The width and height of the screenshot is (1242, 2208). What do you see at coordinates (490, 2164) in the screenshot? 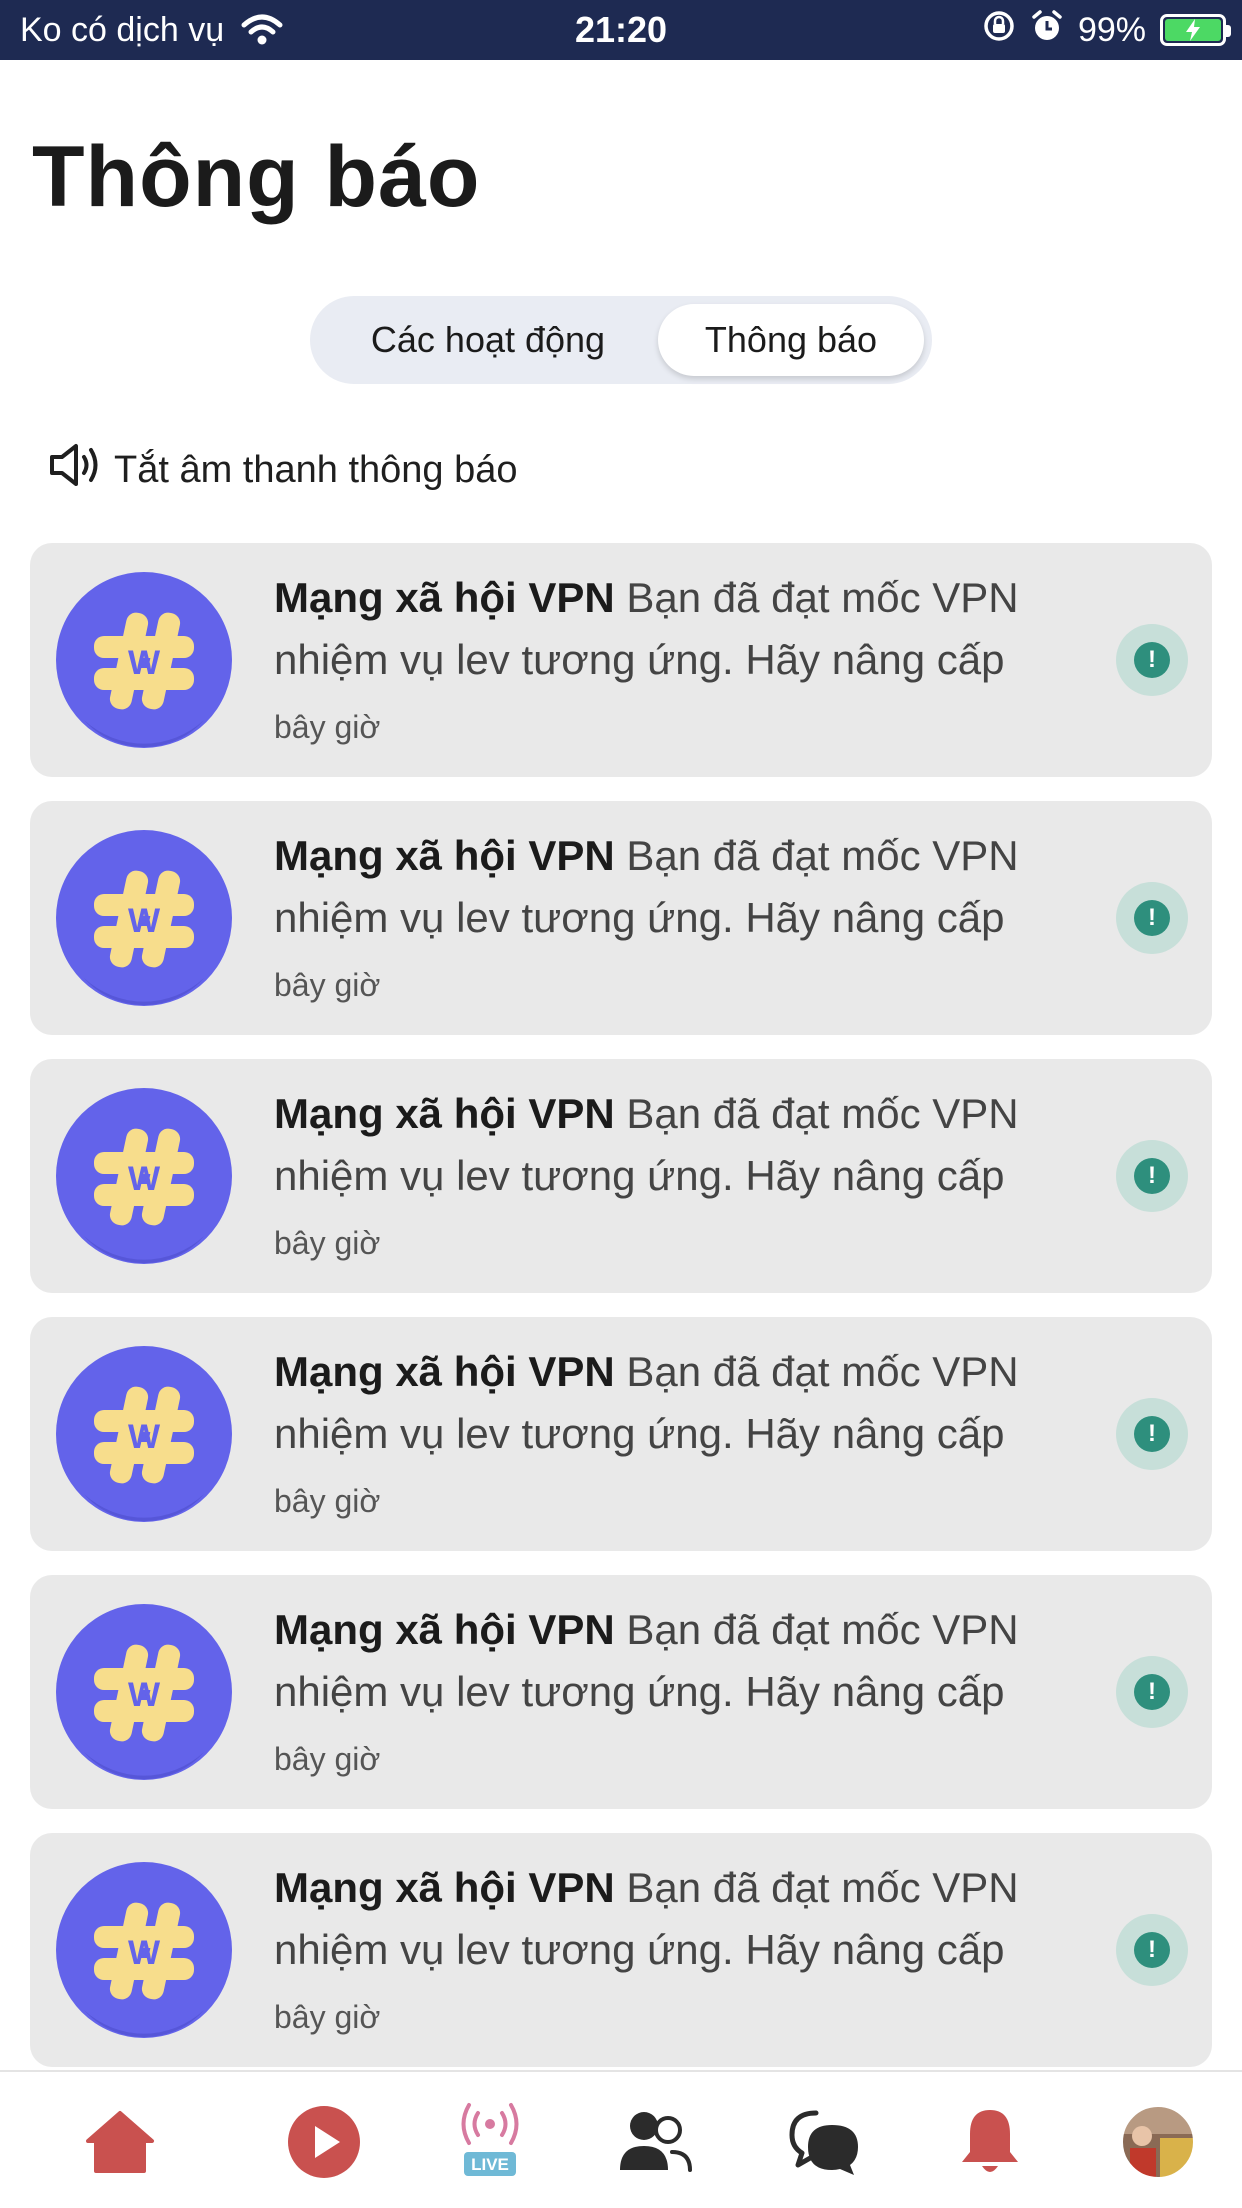
I see `live-label: LIVE` at bounding box center [490, 2164].